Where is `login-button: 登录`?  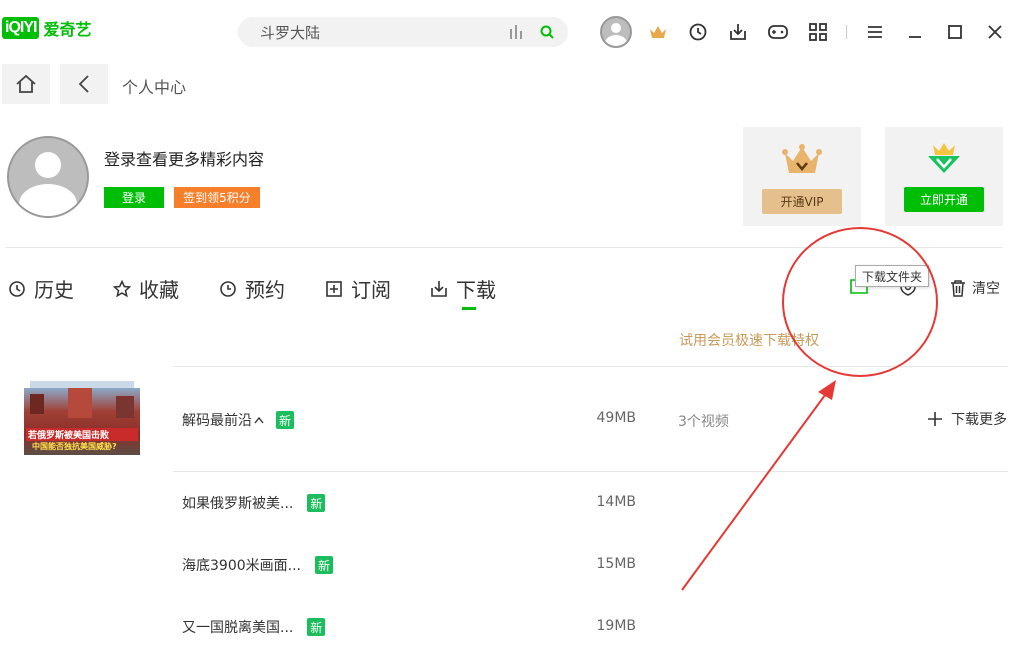
login-button: 登录 is located at coordinates (134, 197).